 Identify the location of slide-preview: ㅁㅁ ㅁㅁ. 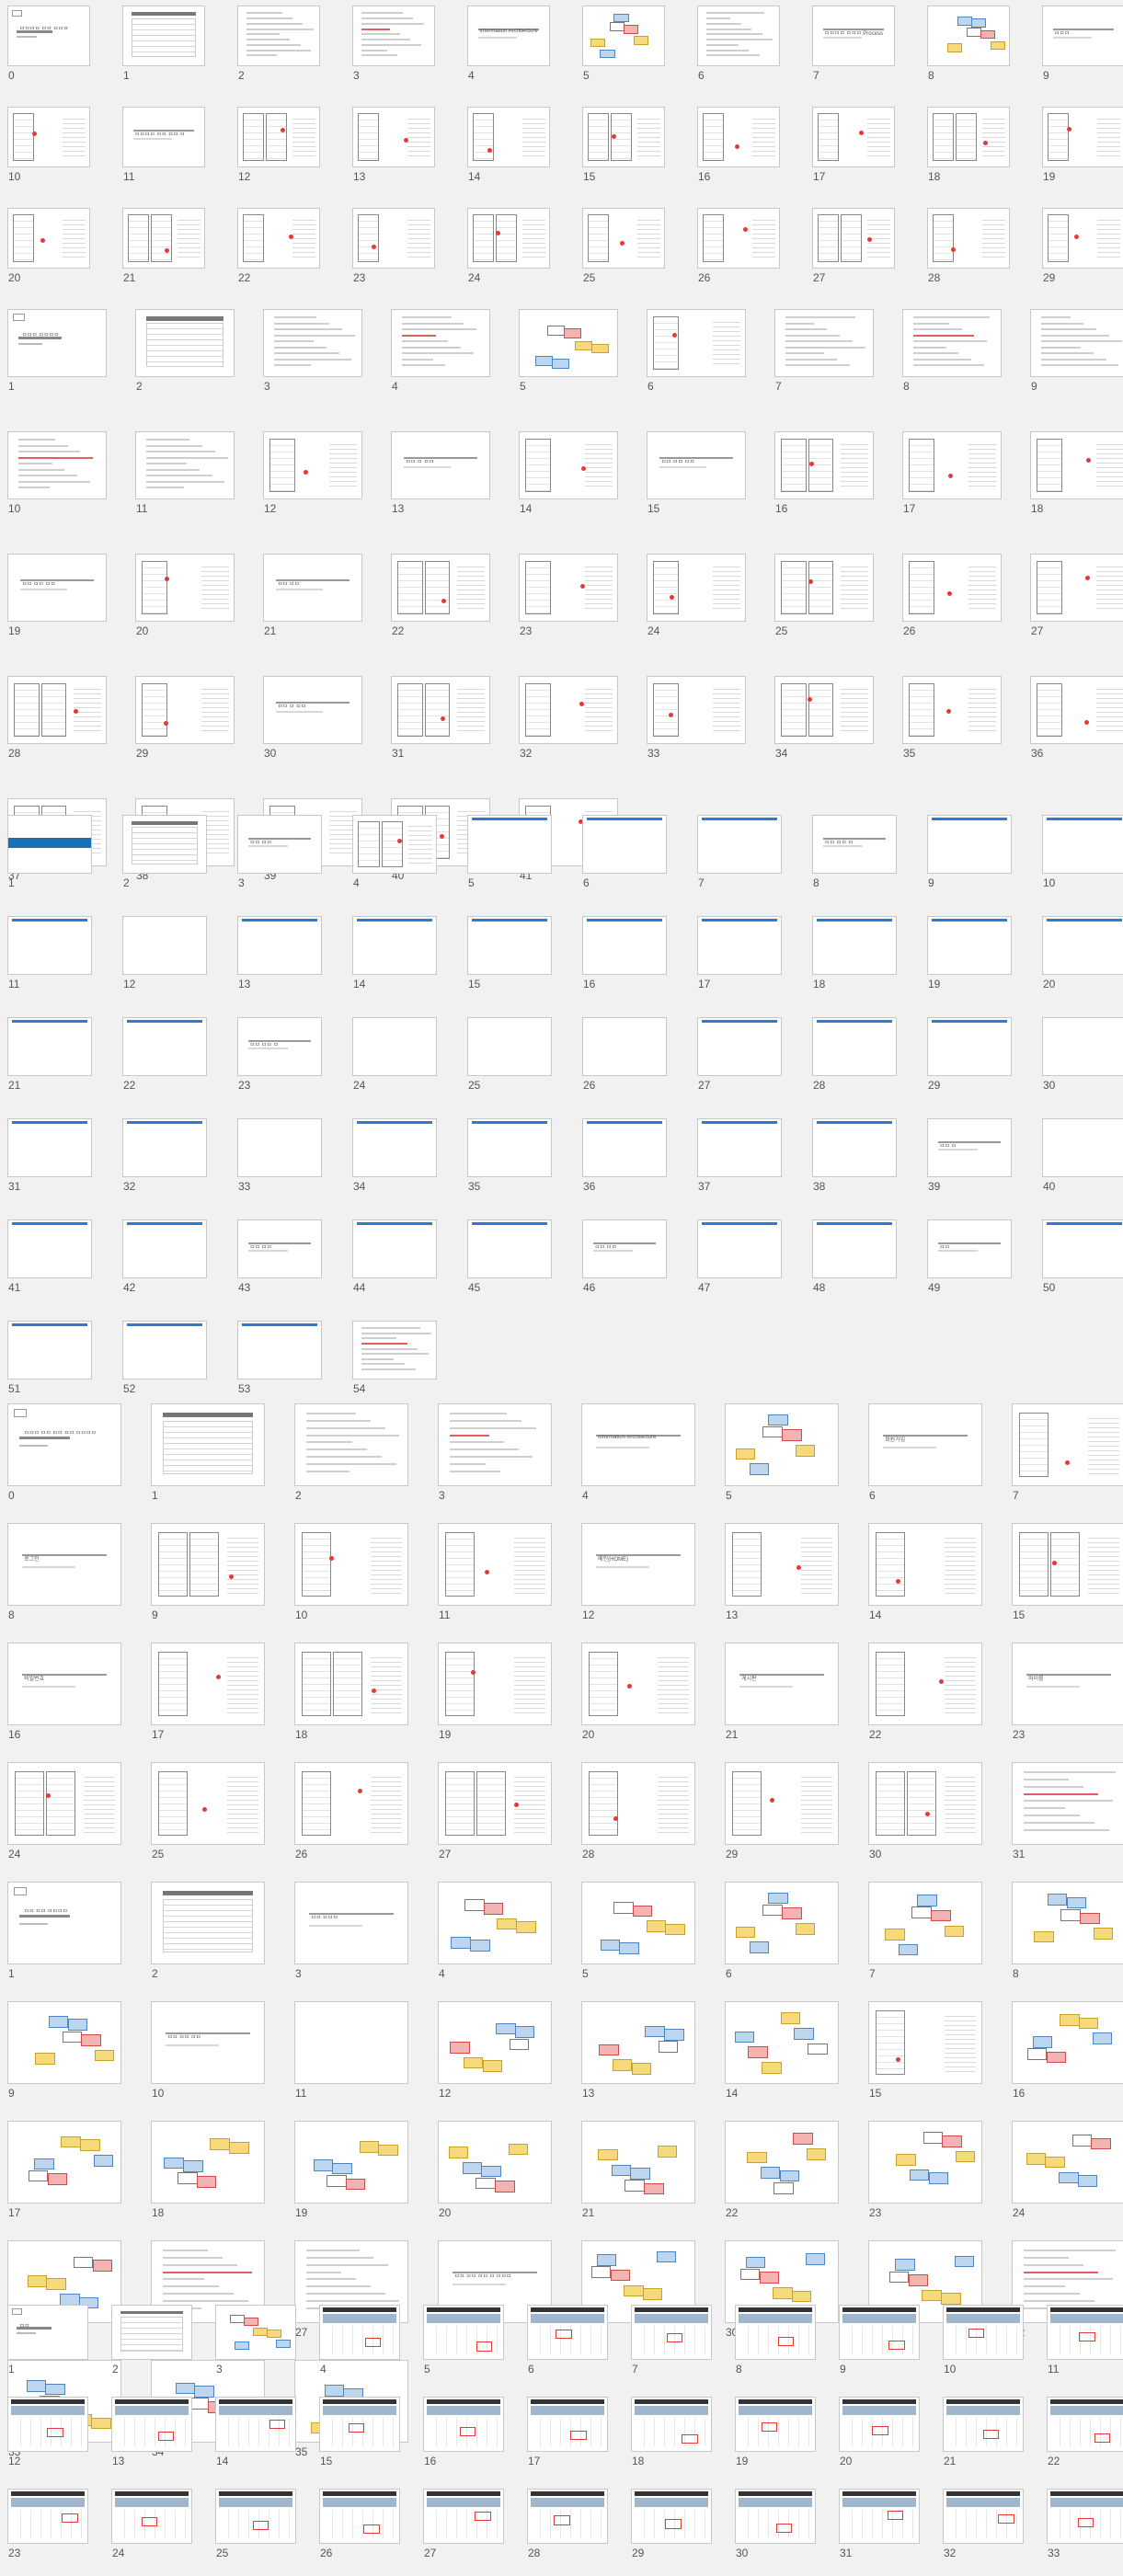
(624, 1249).